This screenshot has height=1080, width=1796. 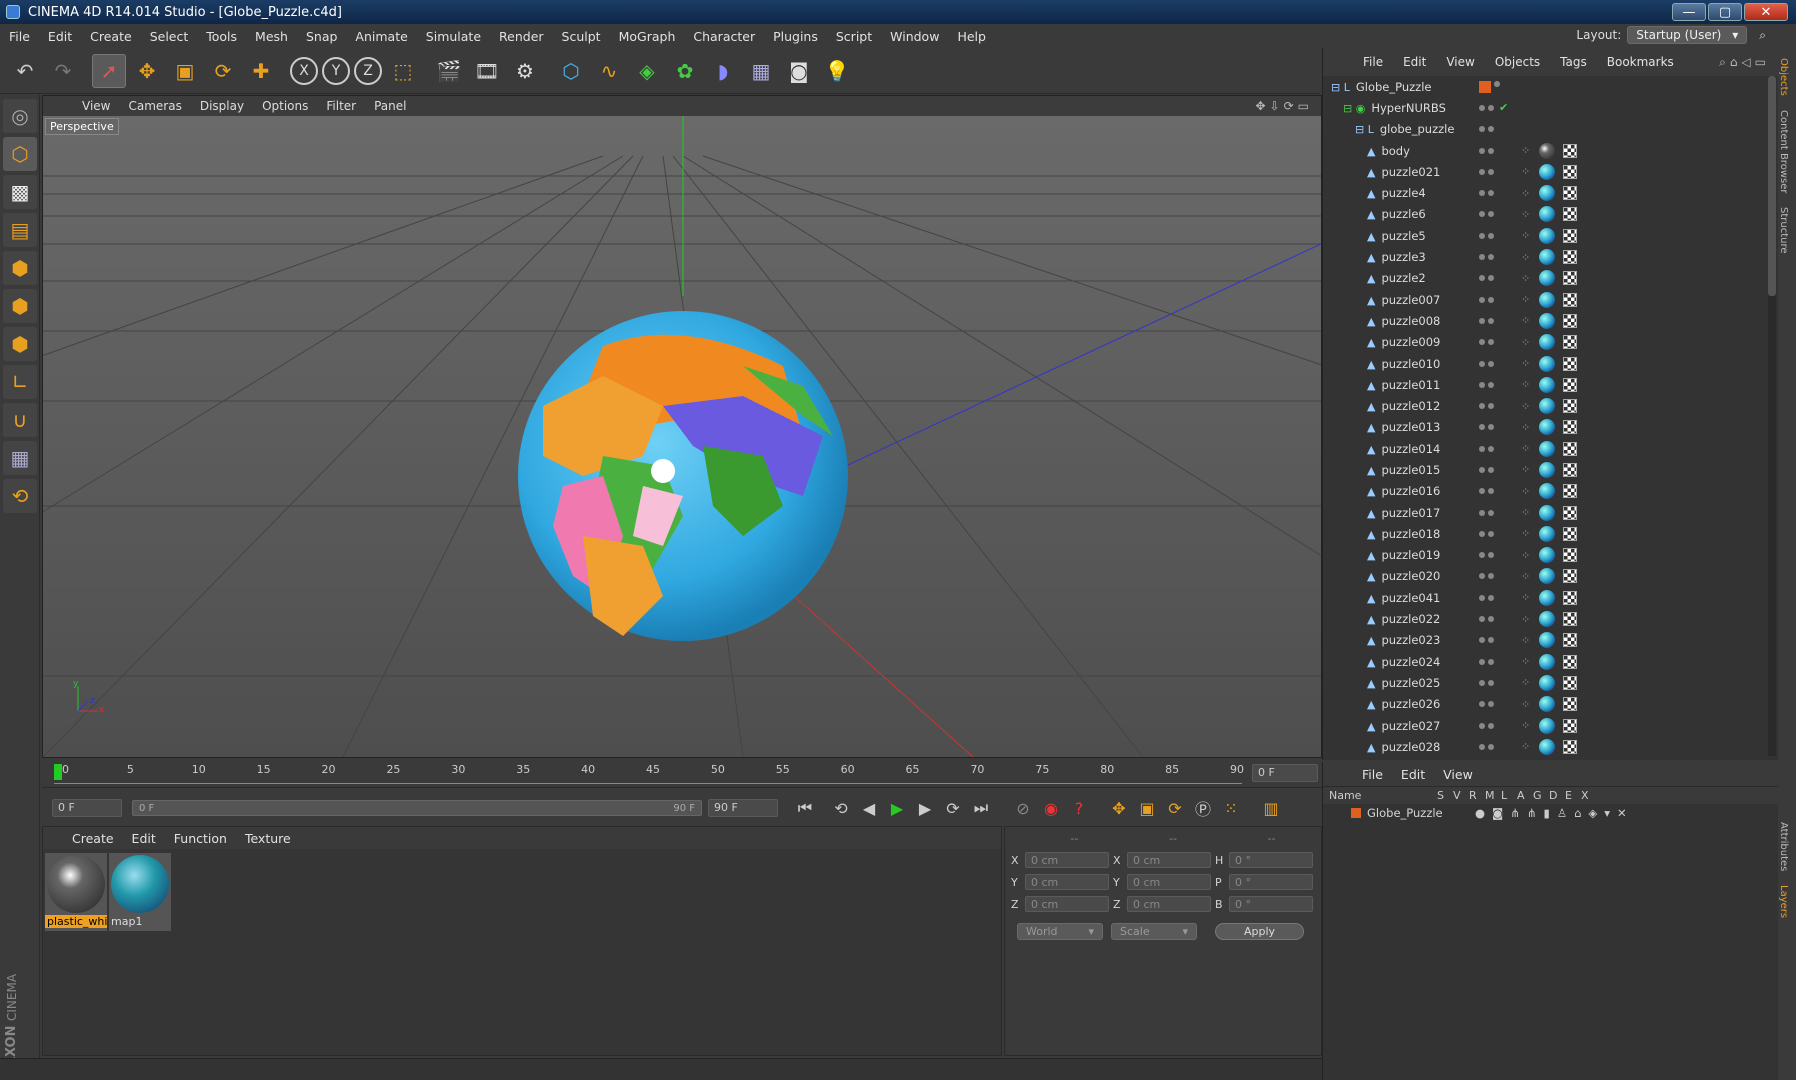 What do you see at coordinates (87, 808) in the screenshot?
I see `start-frame-field: 0 F` at bounding box center [87, 808].